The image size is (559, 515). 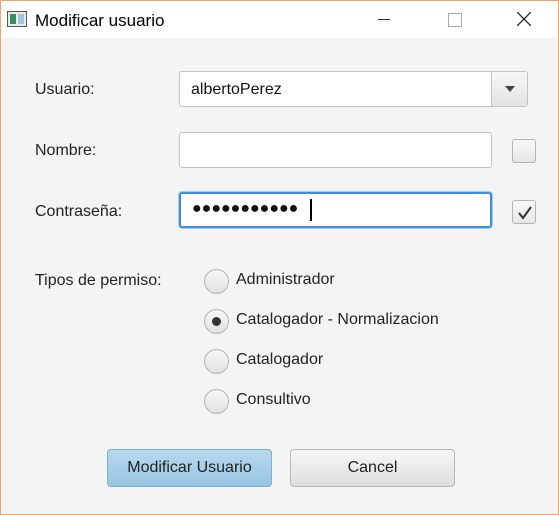 What do you see at coordinates (65, 89) in the screenshot?
I see `usuario-label: Usuario:` at bounding box center [65, 89].